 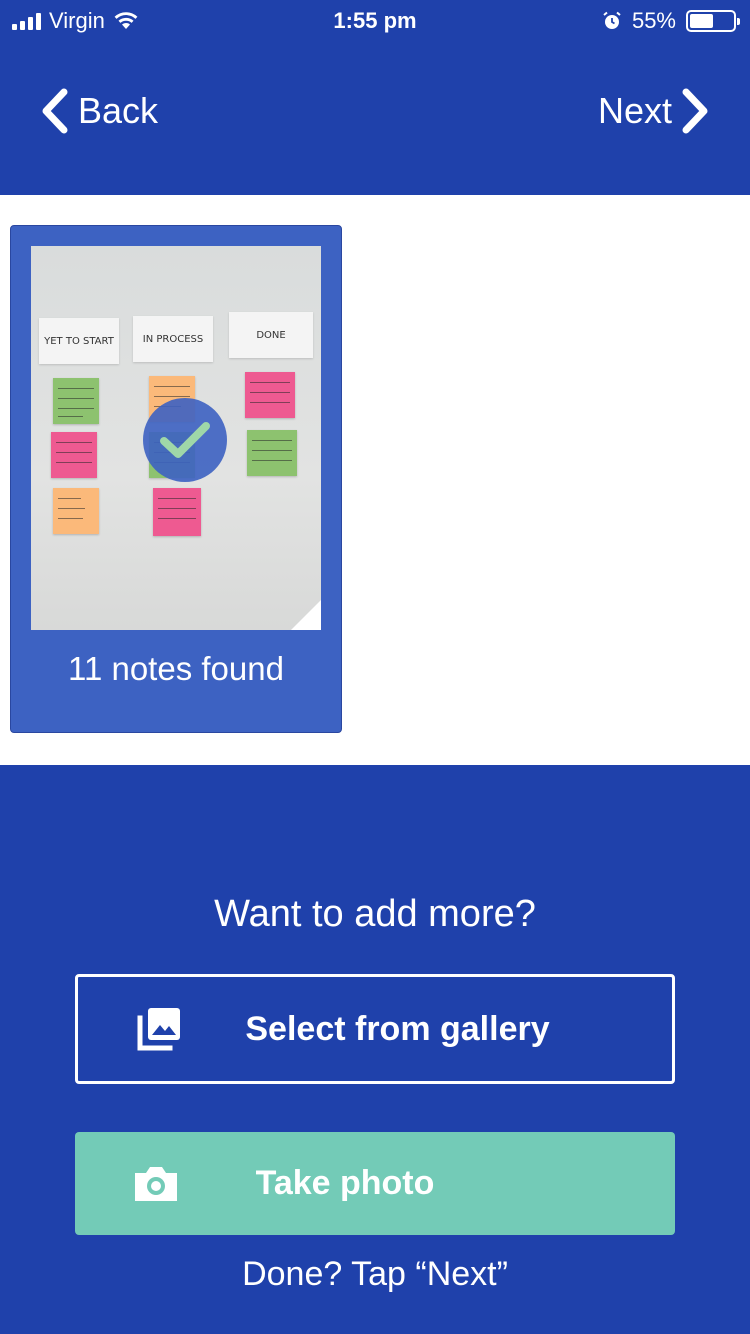 I want to click on next-button: Next, so click(x=655, y=111).